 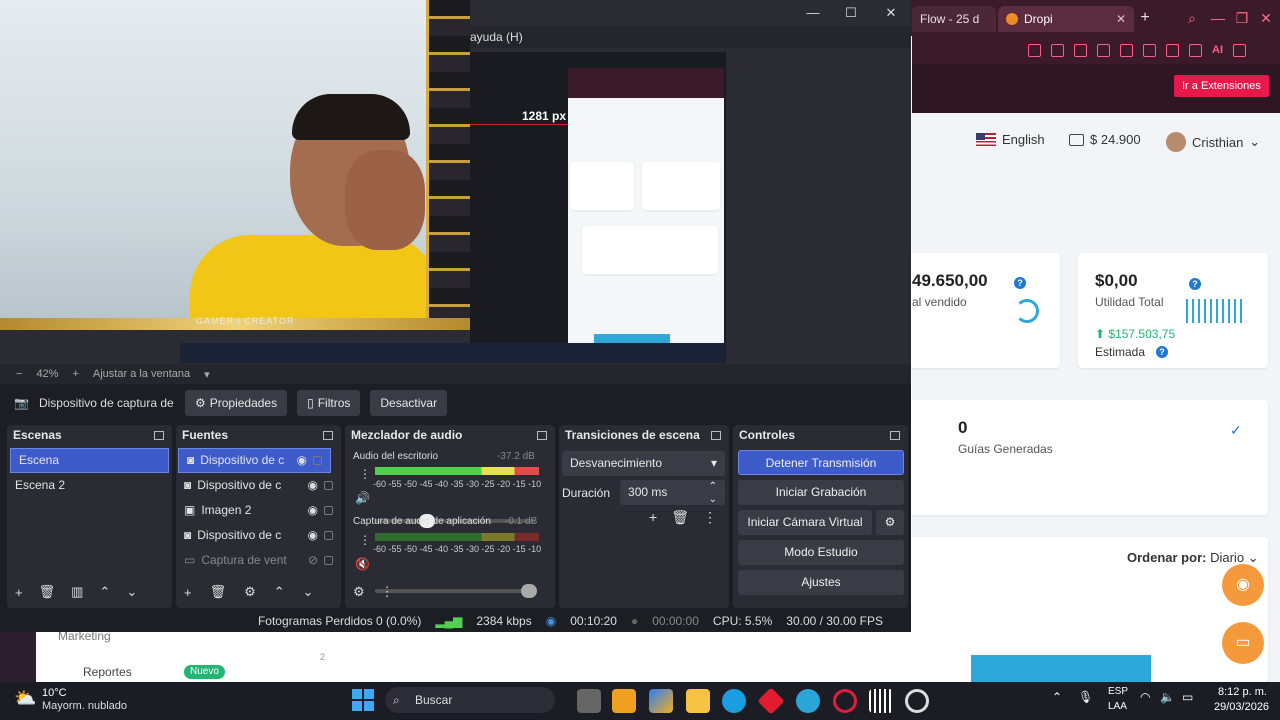 What do you see at coordinates (1242, 692) in the screenshot?
I see `clock-time: 8:12 p. m.` at bounding box center [1242, 692].